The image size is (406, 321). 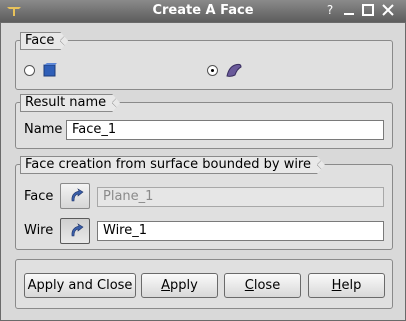 I want to click on radio-box-face, so click(x=29, y=70).